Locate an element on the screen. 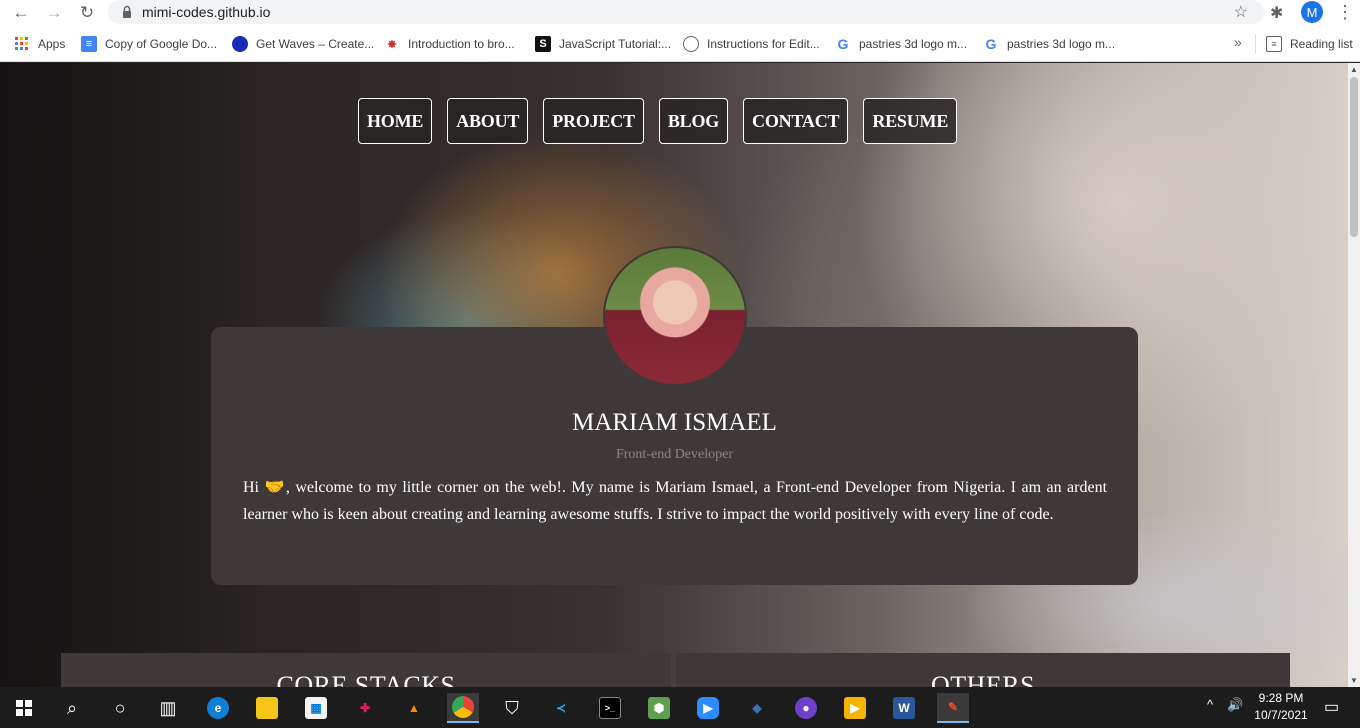 This screenshot has height=728, width=1360. handshake-icon: 🤝 is located at coordinates (275, 487).